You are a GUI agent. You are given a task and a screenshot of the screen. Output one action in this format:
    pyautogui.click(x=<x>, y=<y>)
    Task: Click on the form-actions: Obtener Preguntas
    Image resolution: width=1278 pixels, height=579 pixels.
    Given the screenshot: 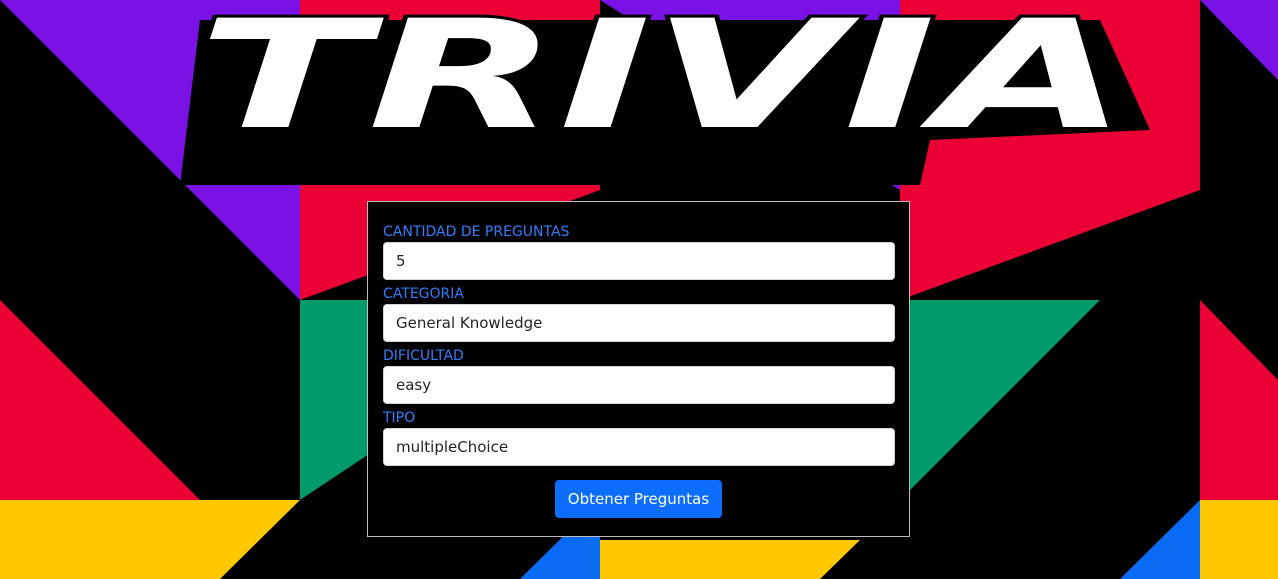 What is the action you would take?
    pyautogui.click(x=638, y=499)
    